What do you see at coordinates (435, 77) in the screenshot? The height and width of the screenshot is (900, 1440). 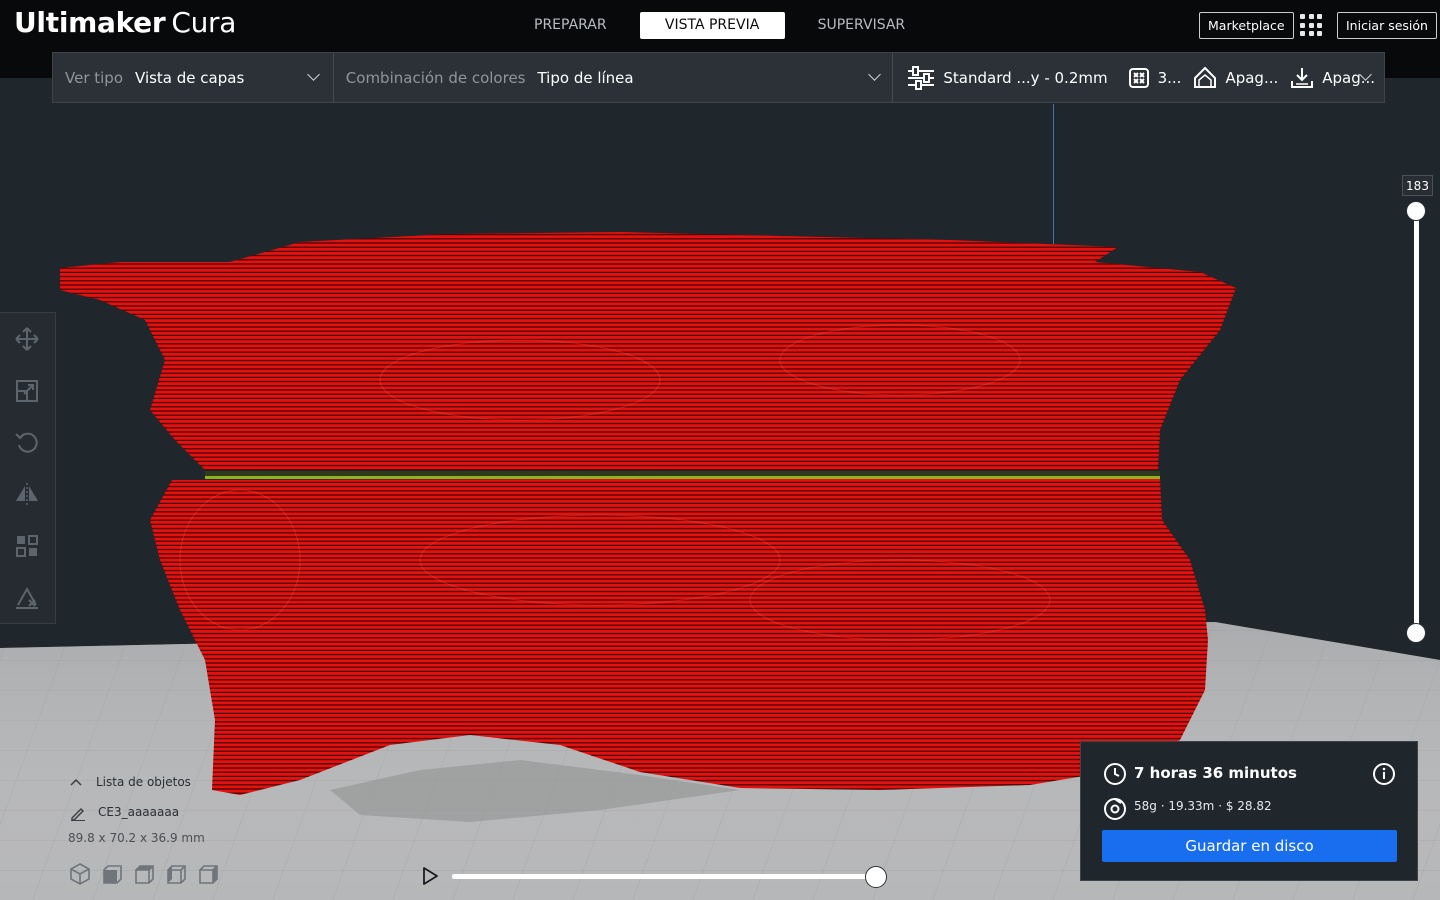 I see `color-scheme-label: Combinación de colores` at bounding box center [435, 77].